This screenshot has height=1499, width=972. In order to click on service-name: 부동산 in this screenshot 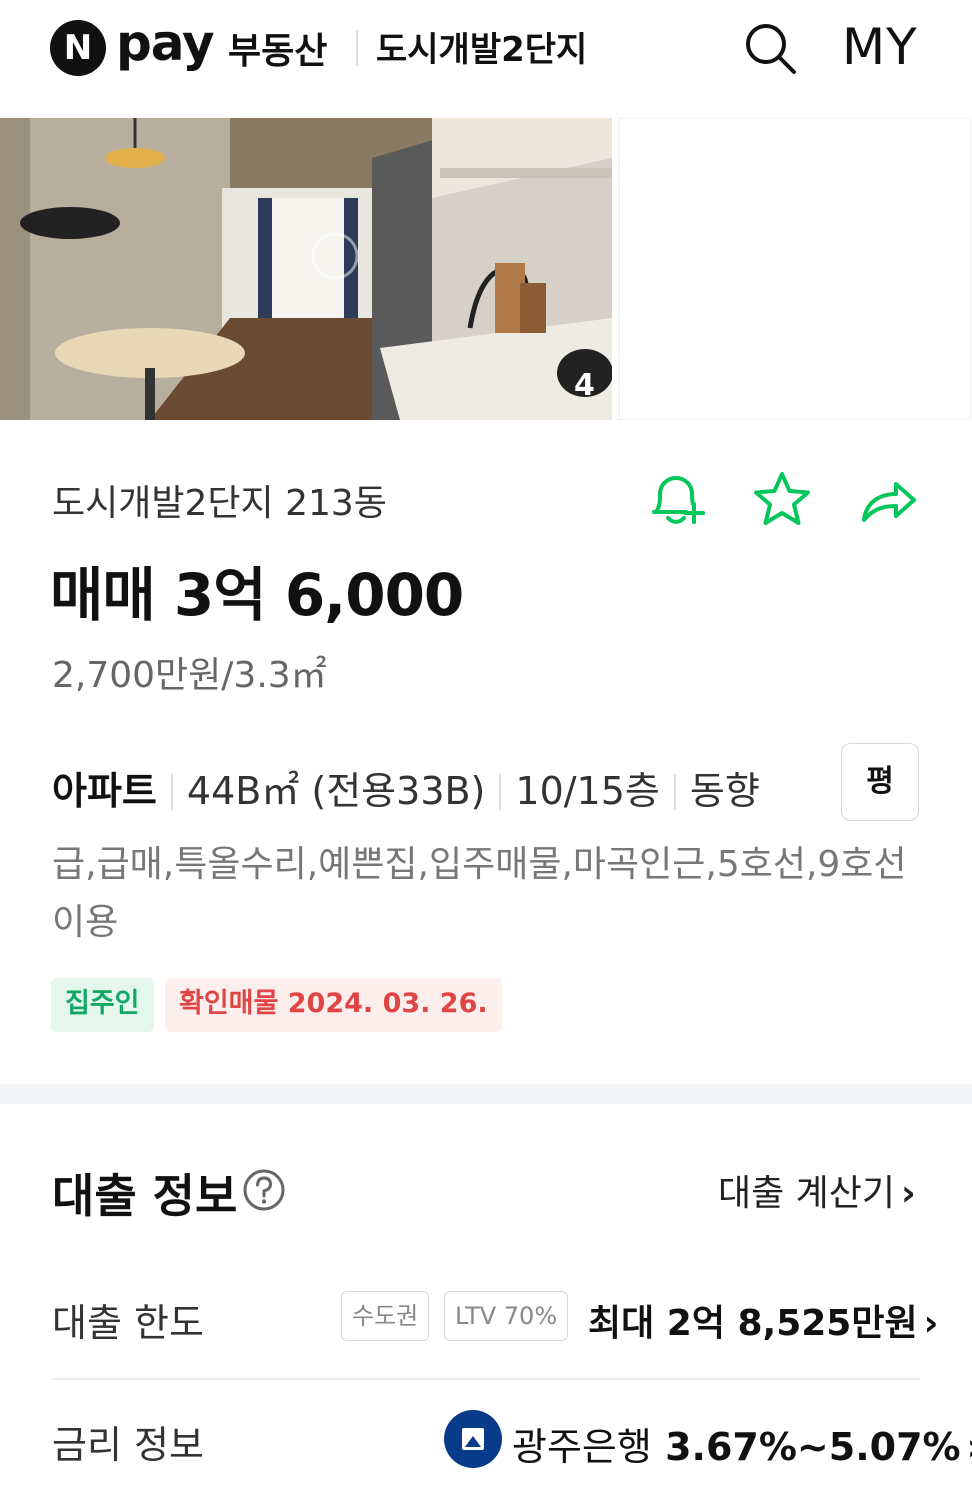, I will do `click(277, 48)`.